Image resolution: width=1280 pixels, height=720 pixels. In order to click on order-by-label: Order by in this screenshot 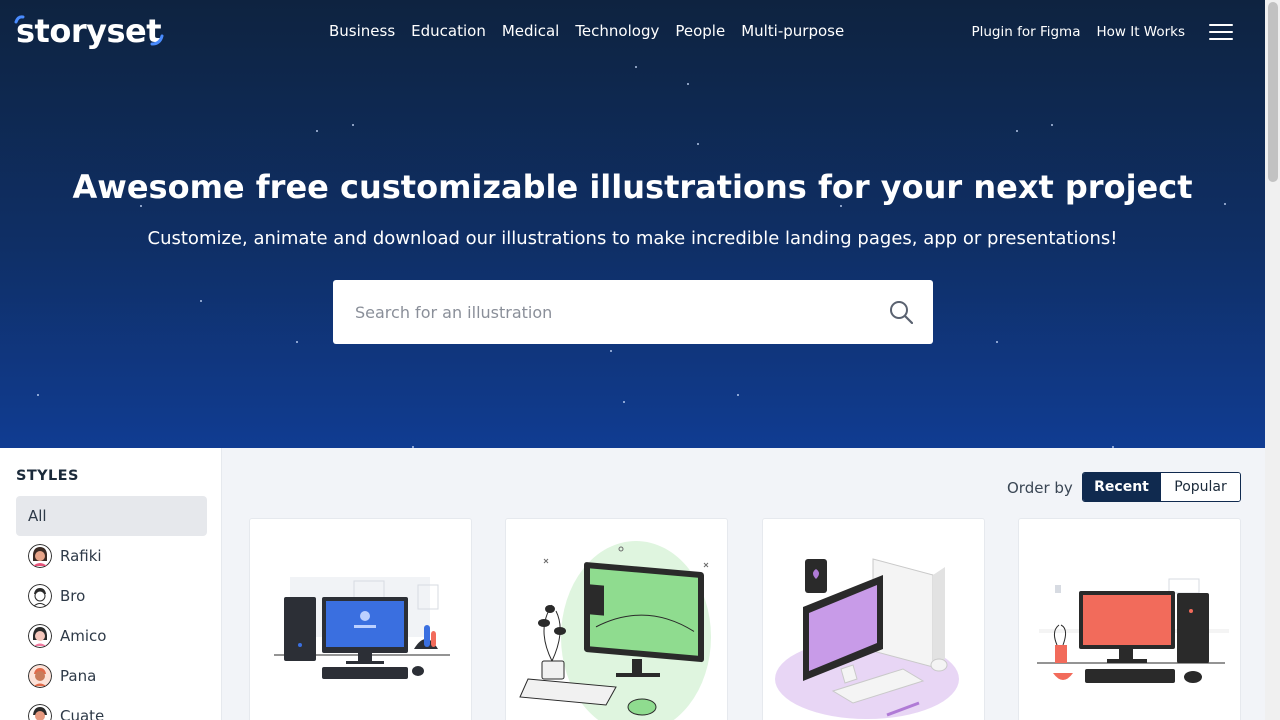, I will do `click(1040, 488)`.